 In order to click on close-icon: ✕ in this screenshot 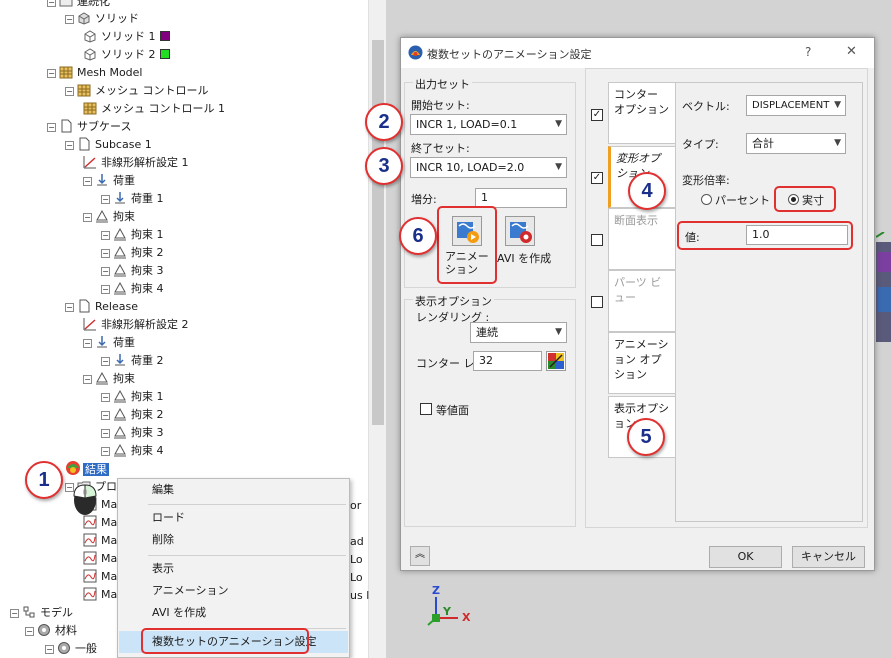, I will do `click(851, 51)`.